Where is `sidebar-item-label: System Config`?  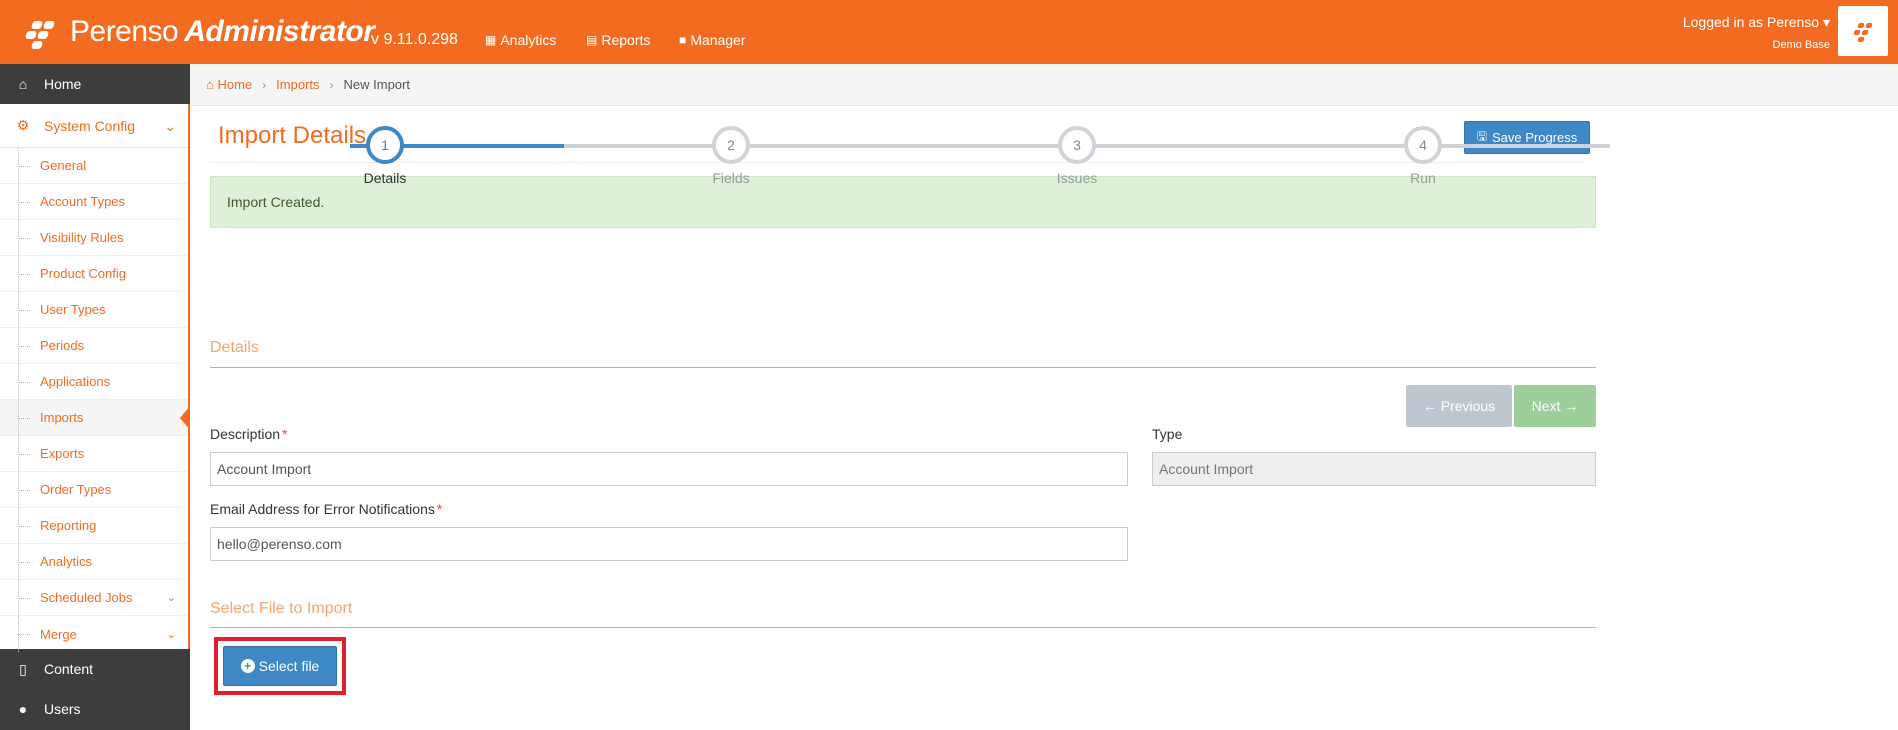 sidebar-item-label: System Config is located at coordinates (90, 125).